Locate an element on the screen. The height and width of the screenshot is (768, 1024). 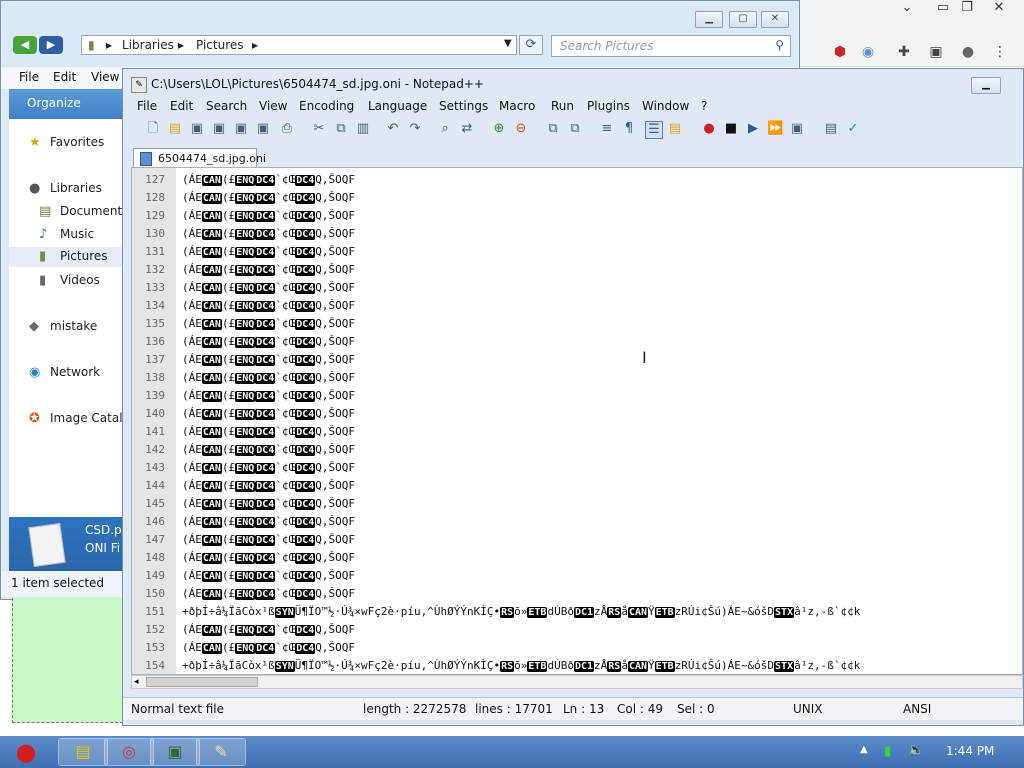
npp-menu-help: ? is located at coordinates (704, 106).